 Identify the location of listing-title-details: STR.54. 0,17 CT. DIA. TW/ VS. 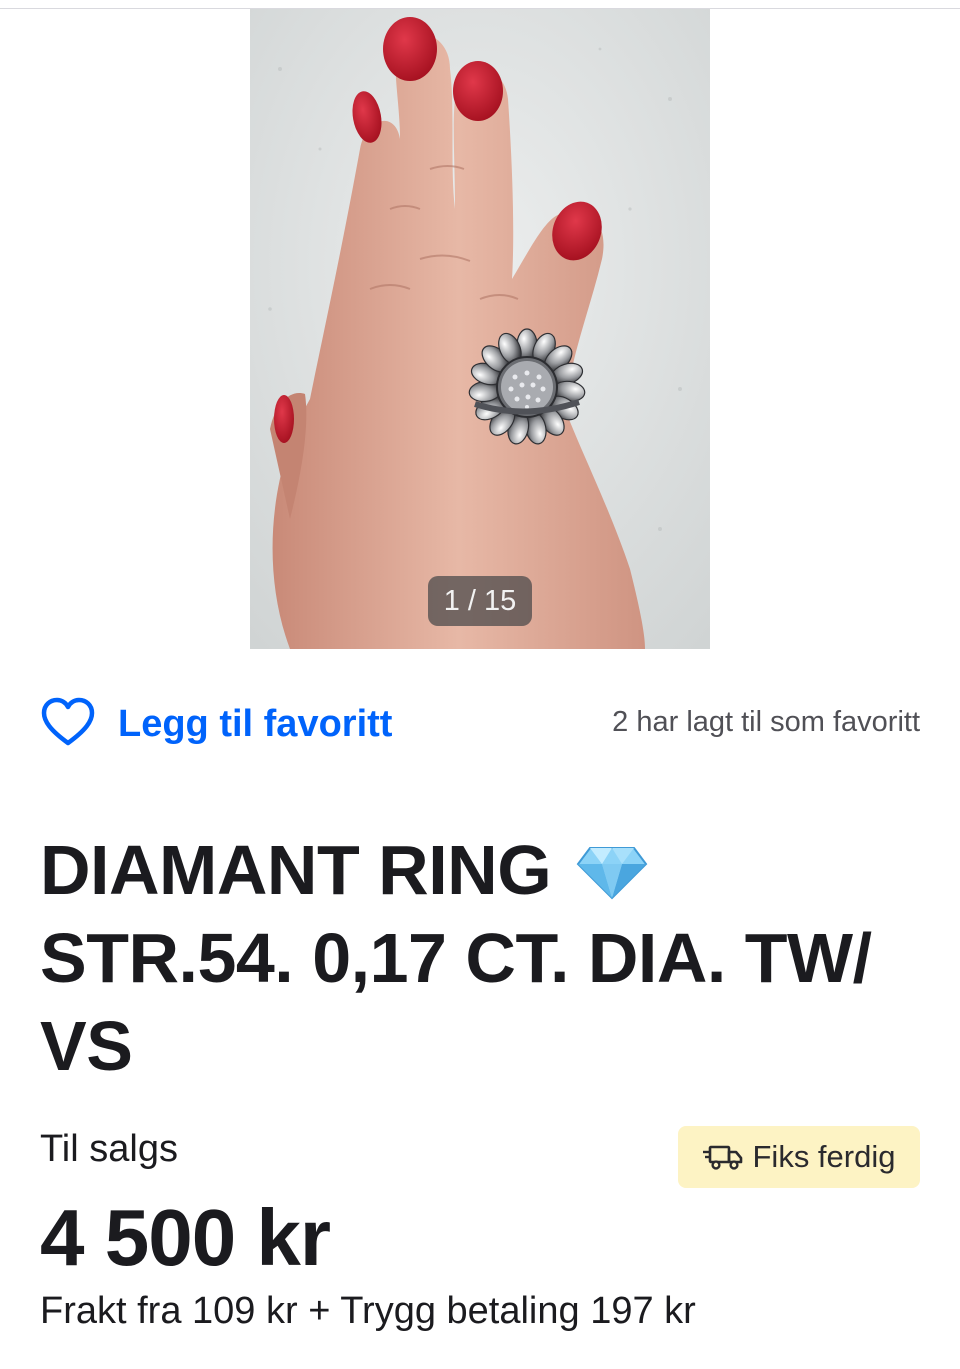
(456, 1002).